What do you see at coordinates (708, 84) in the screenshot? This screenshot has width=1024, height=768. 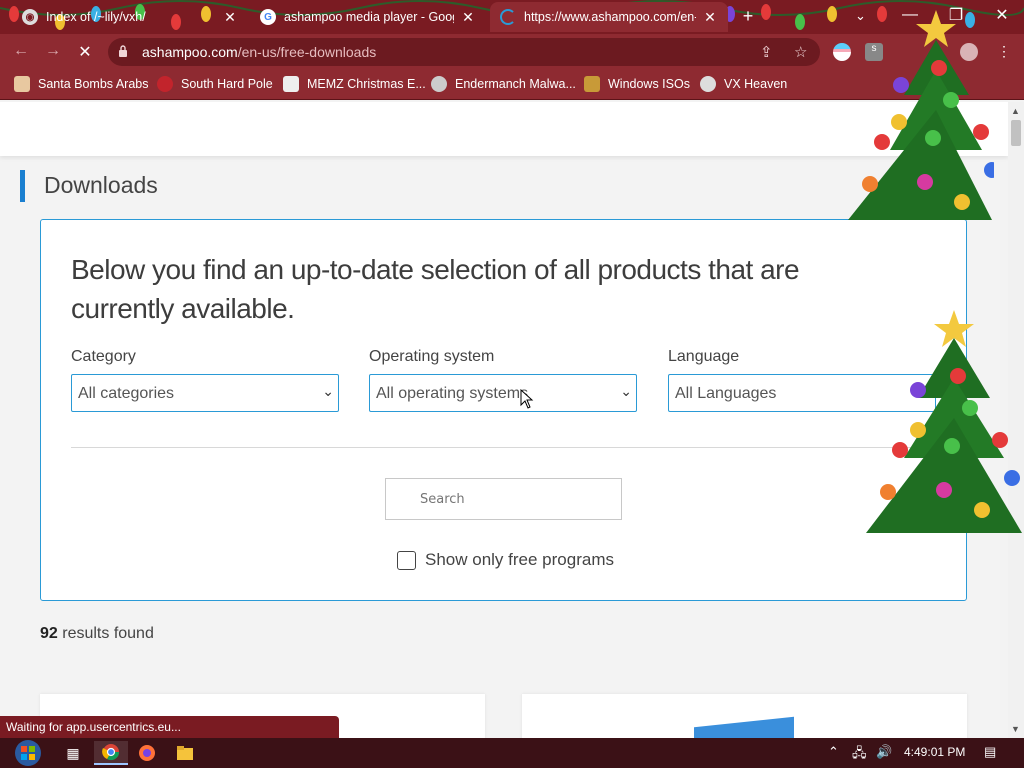 I see `vx-heaven-icon` at bounding box center [708, 84].